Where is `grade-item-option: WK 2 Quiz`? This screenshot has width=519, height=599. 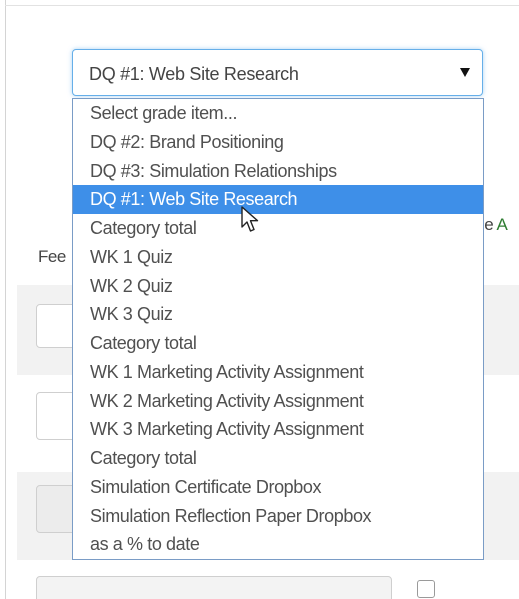 grade-item-option: WK 2 Quiz is located at coordinates (278, 286).